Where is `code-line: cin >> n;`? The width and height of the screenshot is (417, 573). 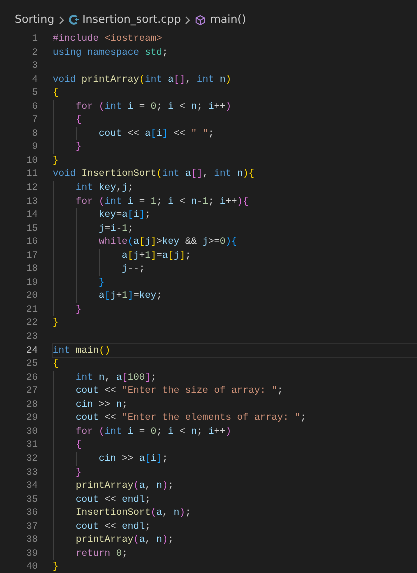 code-line: cin >> n; is located at coordinates (235, 405).